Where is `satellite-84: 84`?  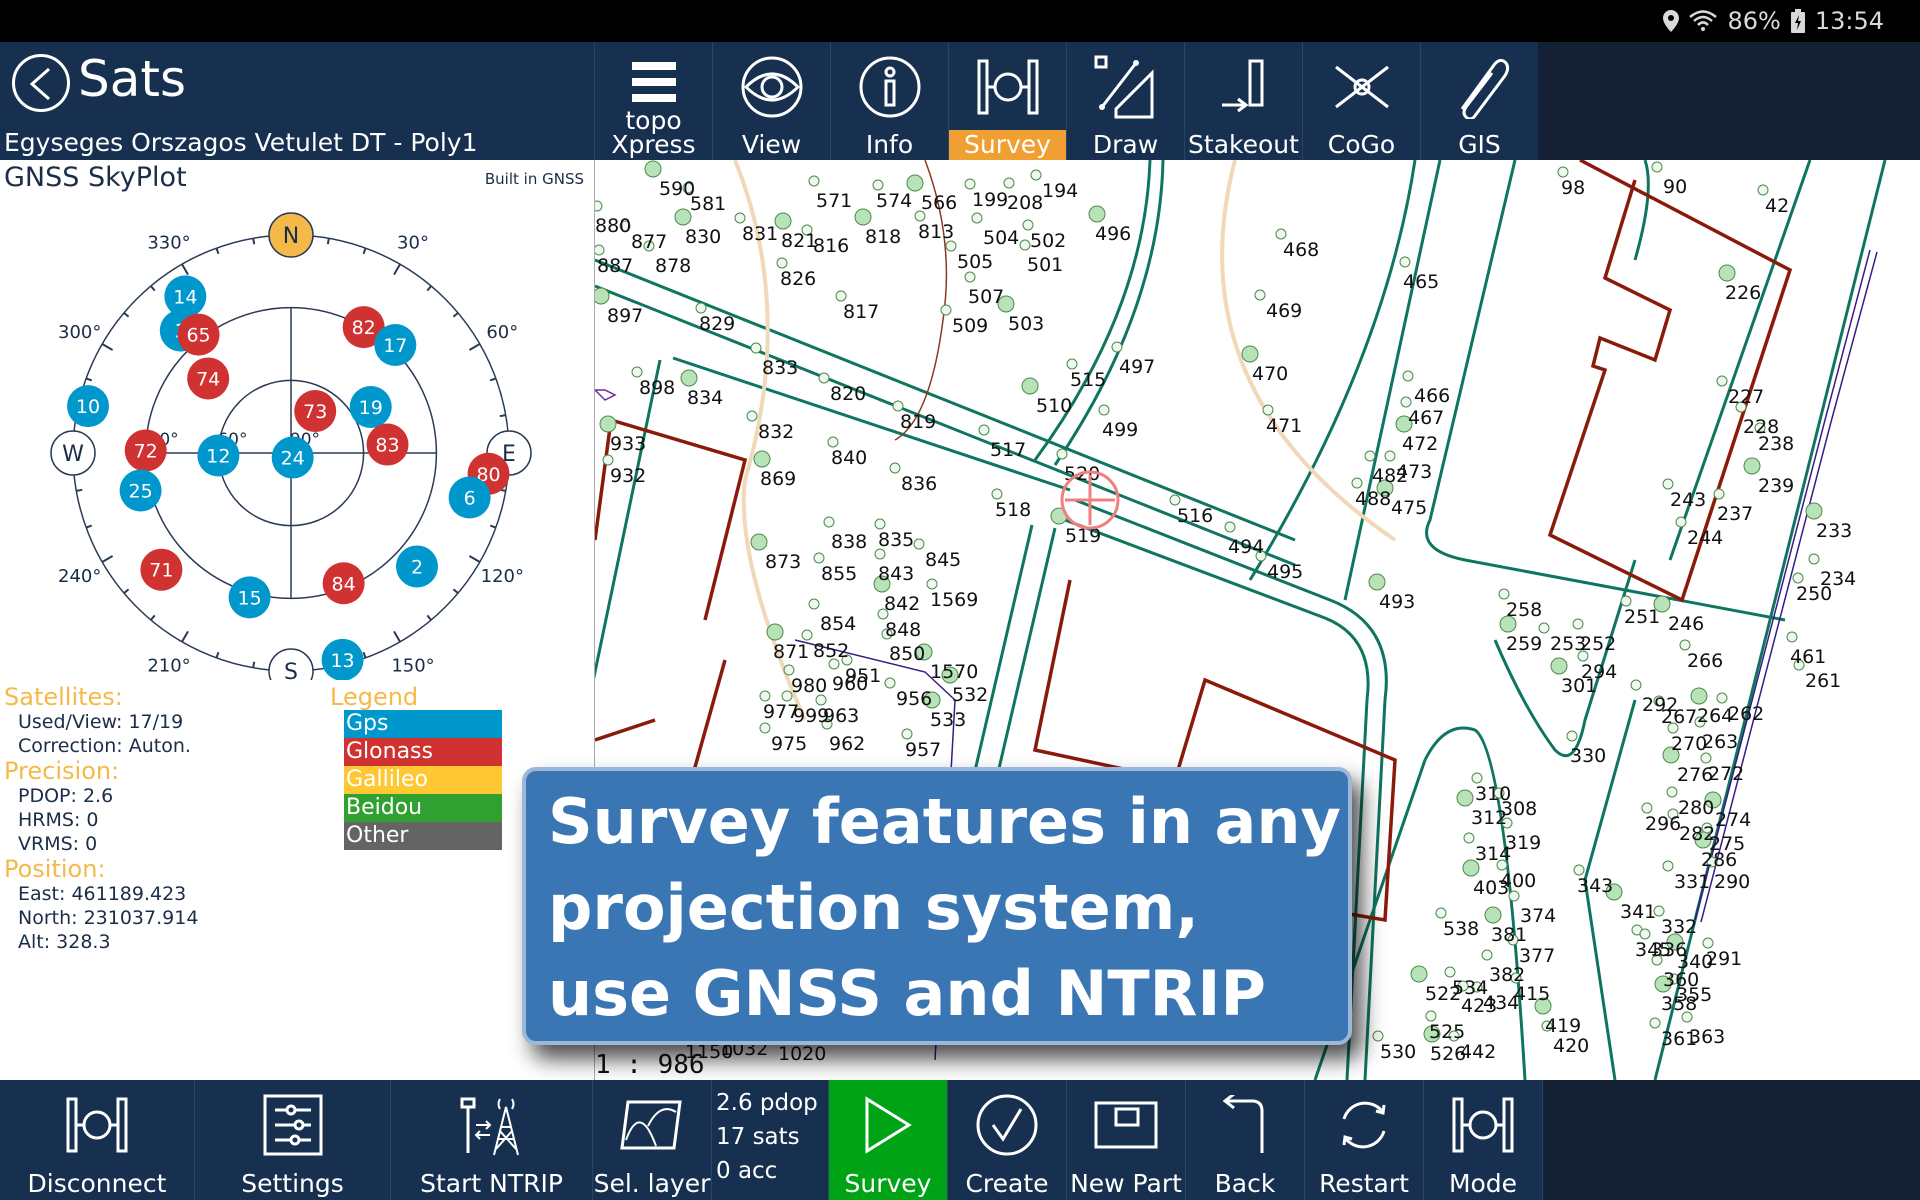 satellite-84: 84 is located at coordinates (343, 583).